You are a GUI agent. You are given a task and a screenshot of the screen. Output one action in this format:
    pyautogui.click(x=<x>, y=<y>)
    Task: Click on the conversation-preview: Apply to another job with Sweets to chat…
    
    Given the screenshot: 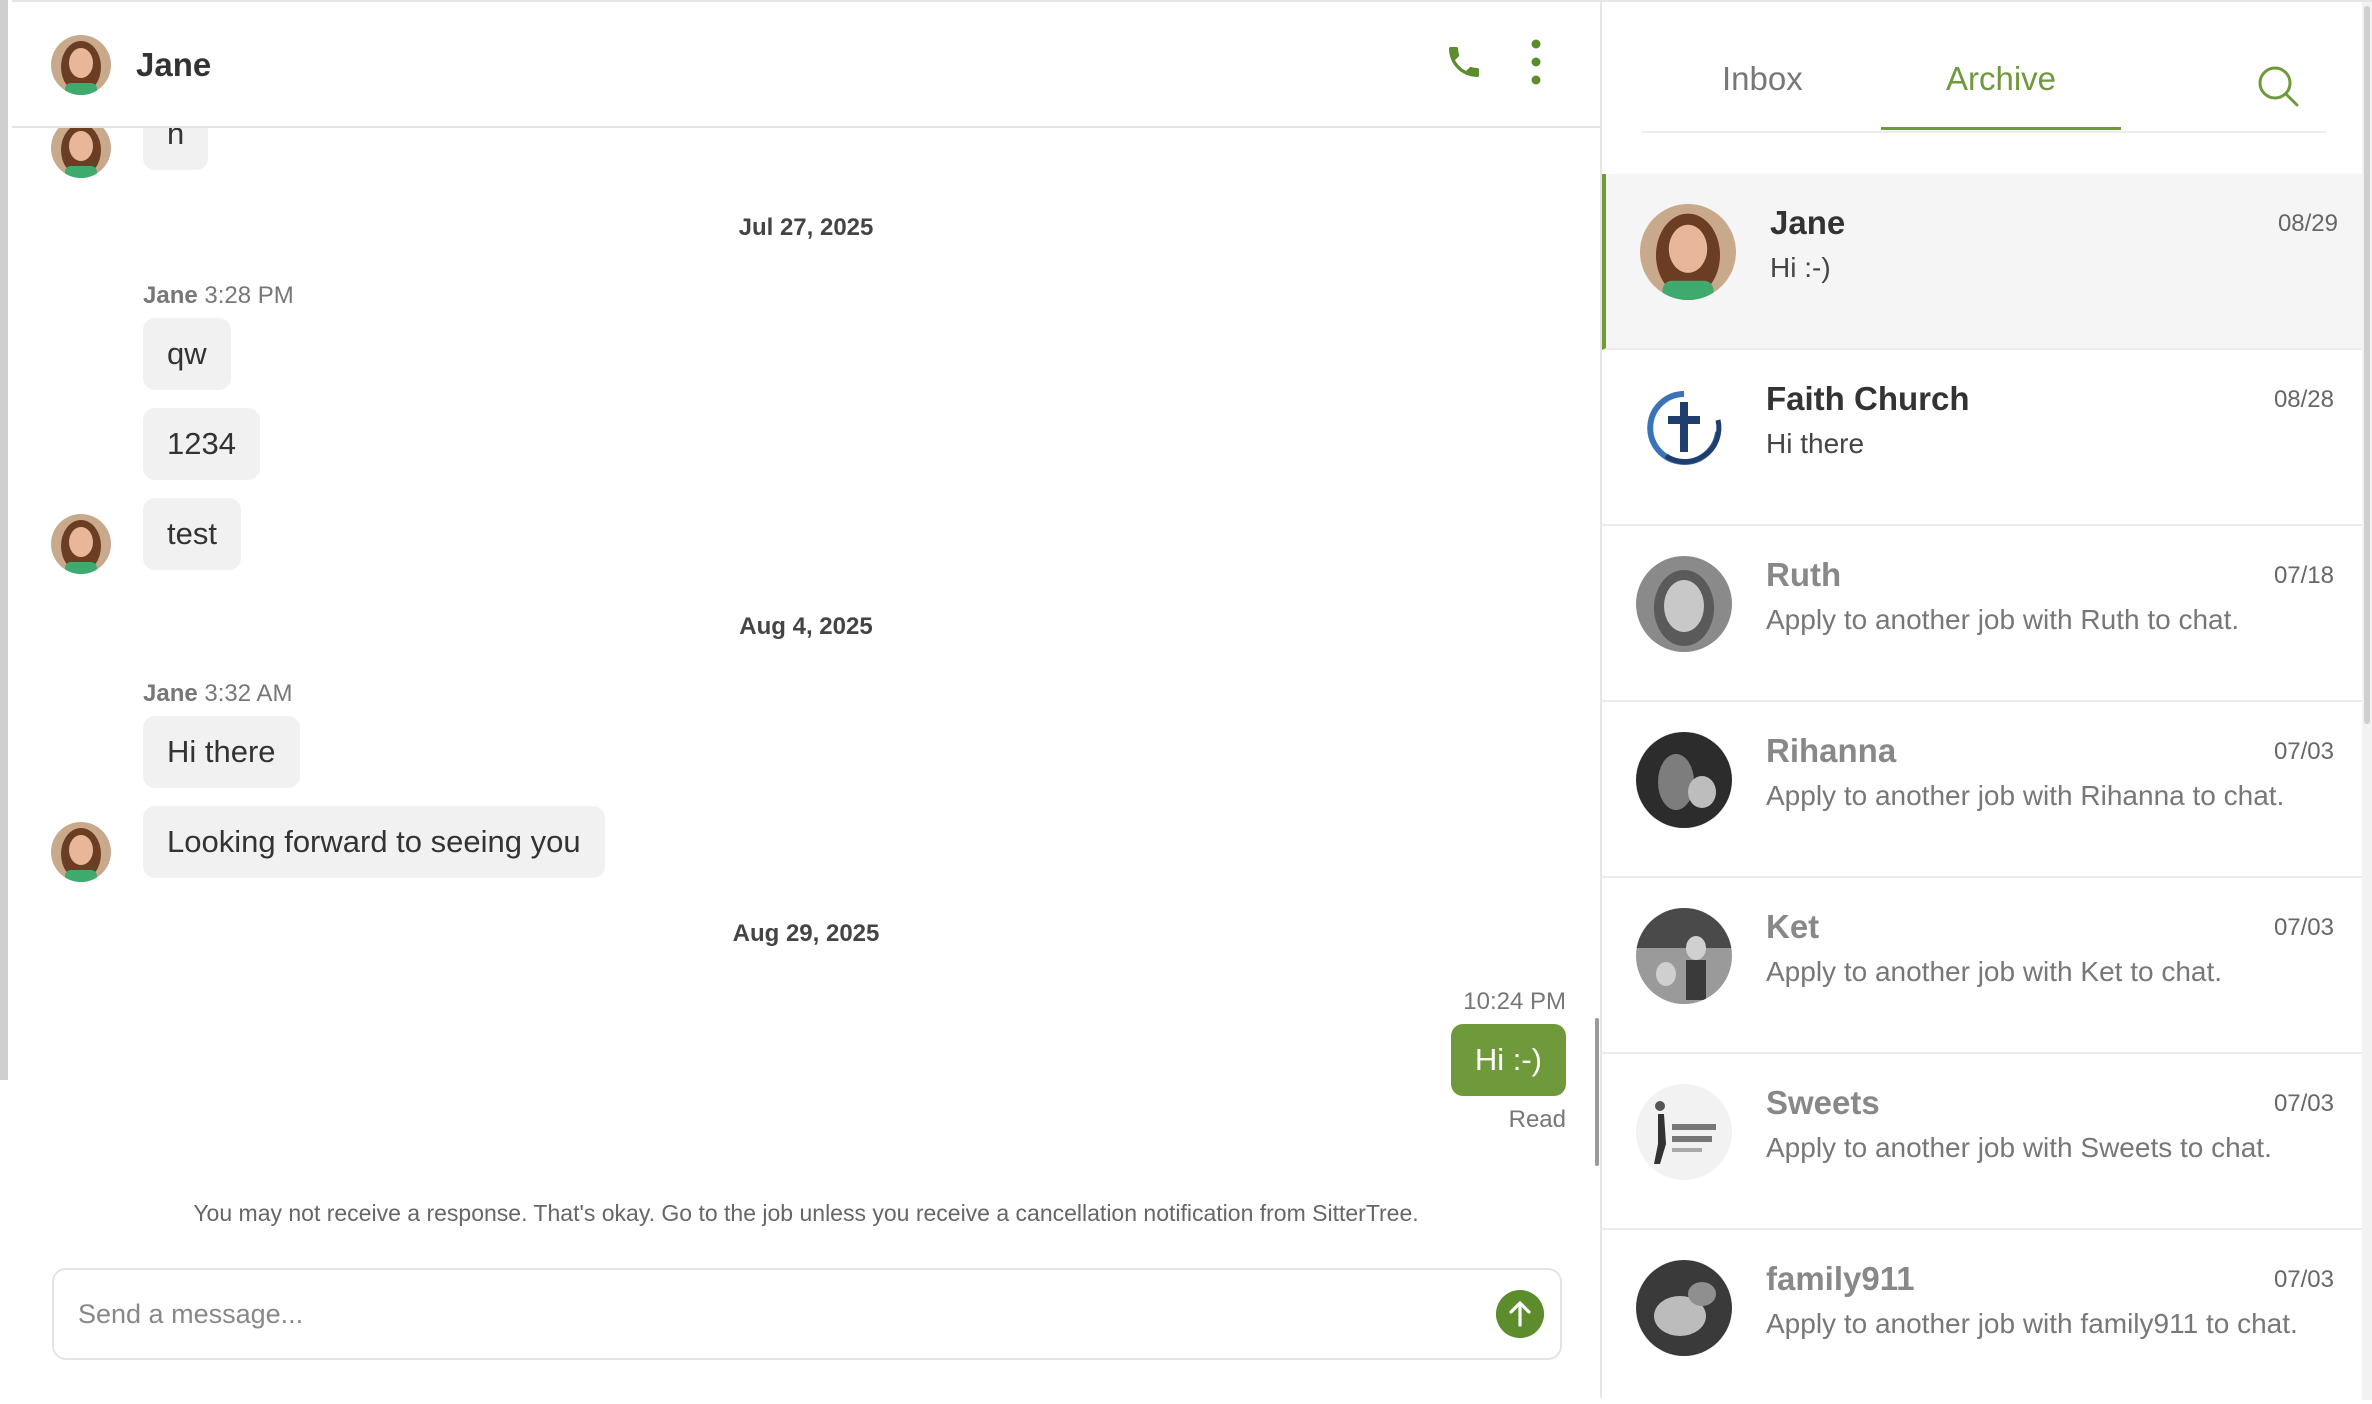 What is the action you would take?
    pyautogui.click(x=2019, y=1147)
    